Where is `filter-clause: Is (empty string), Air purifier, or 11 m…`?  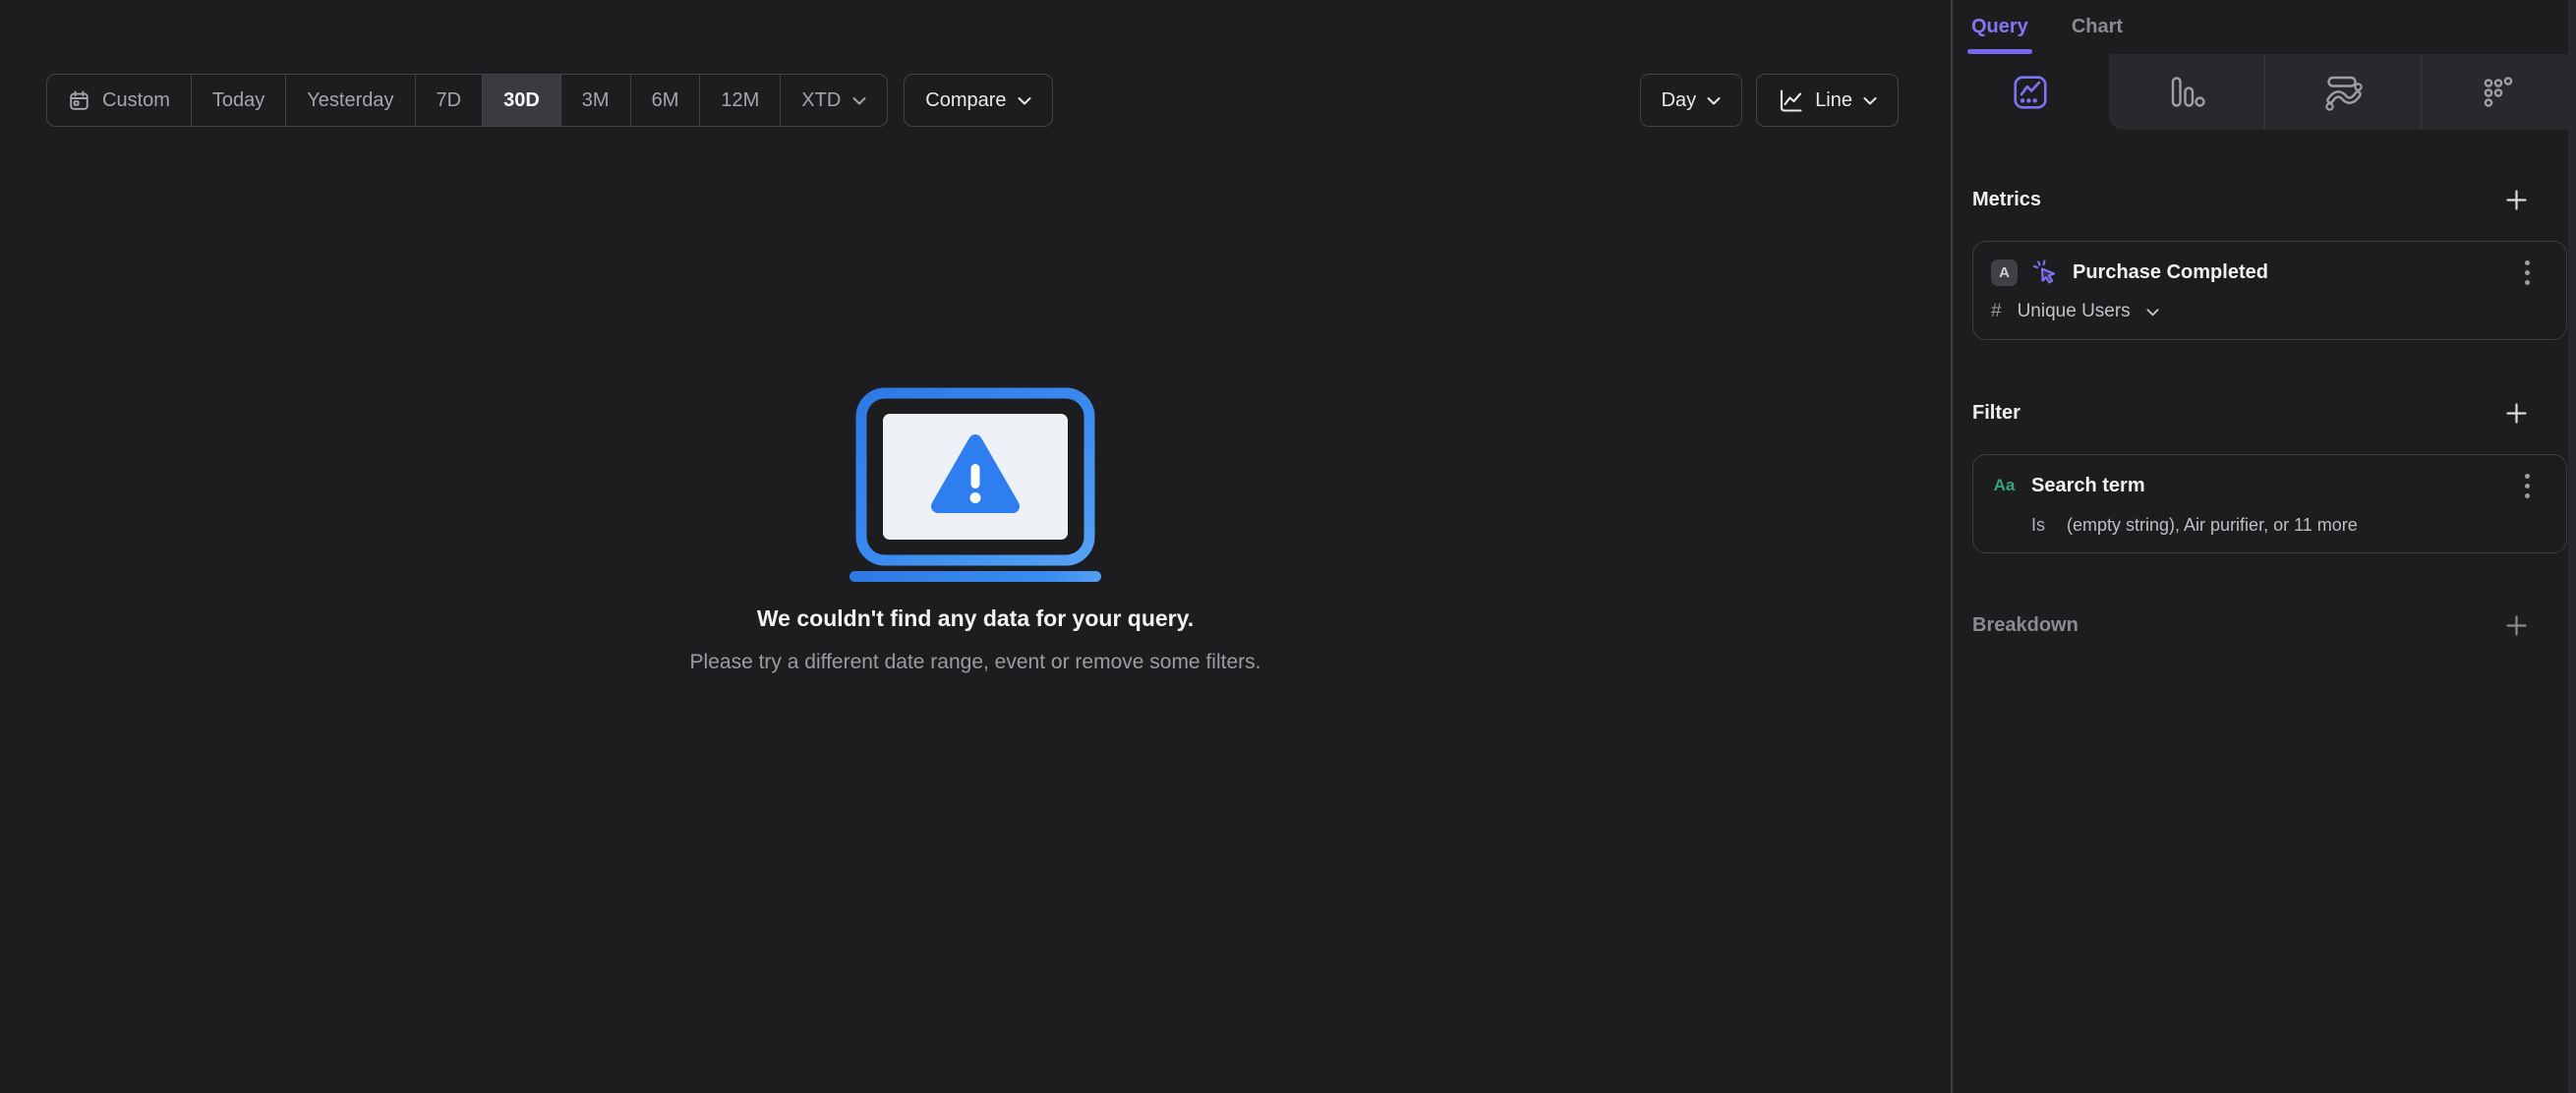 filter-clause: Is (empty string), Air purifier, or 11 m… is located at coordinates (2282, 525).